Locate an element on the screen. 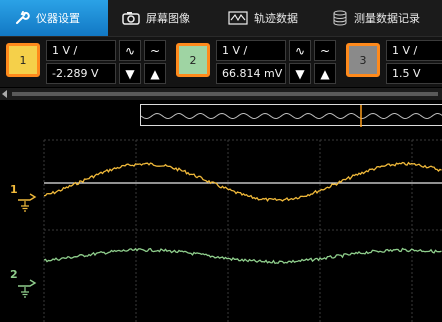 The height and width of the screenshot is (322, 442). scroll-left-icon is located at coordinates (4, 94).